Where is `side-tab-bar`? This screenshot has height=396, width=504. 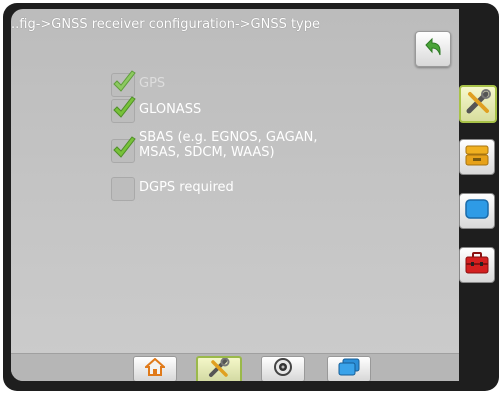 side-tab-bar is located at coordinates (479, 195).